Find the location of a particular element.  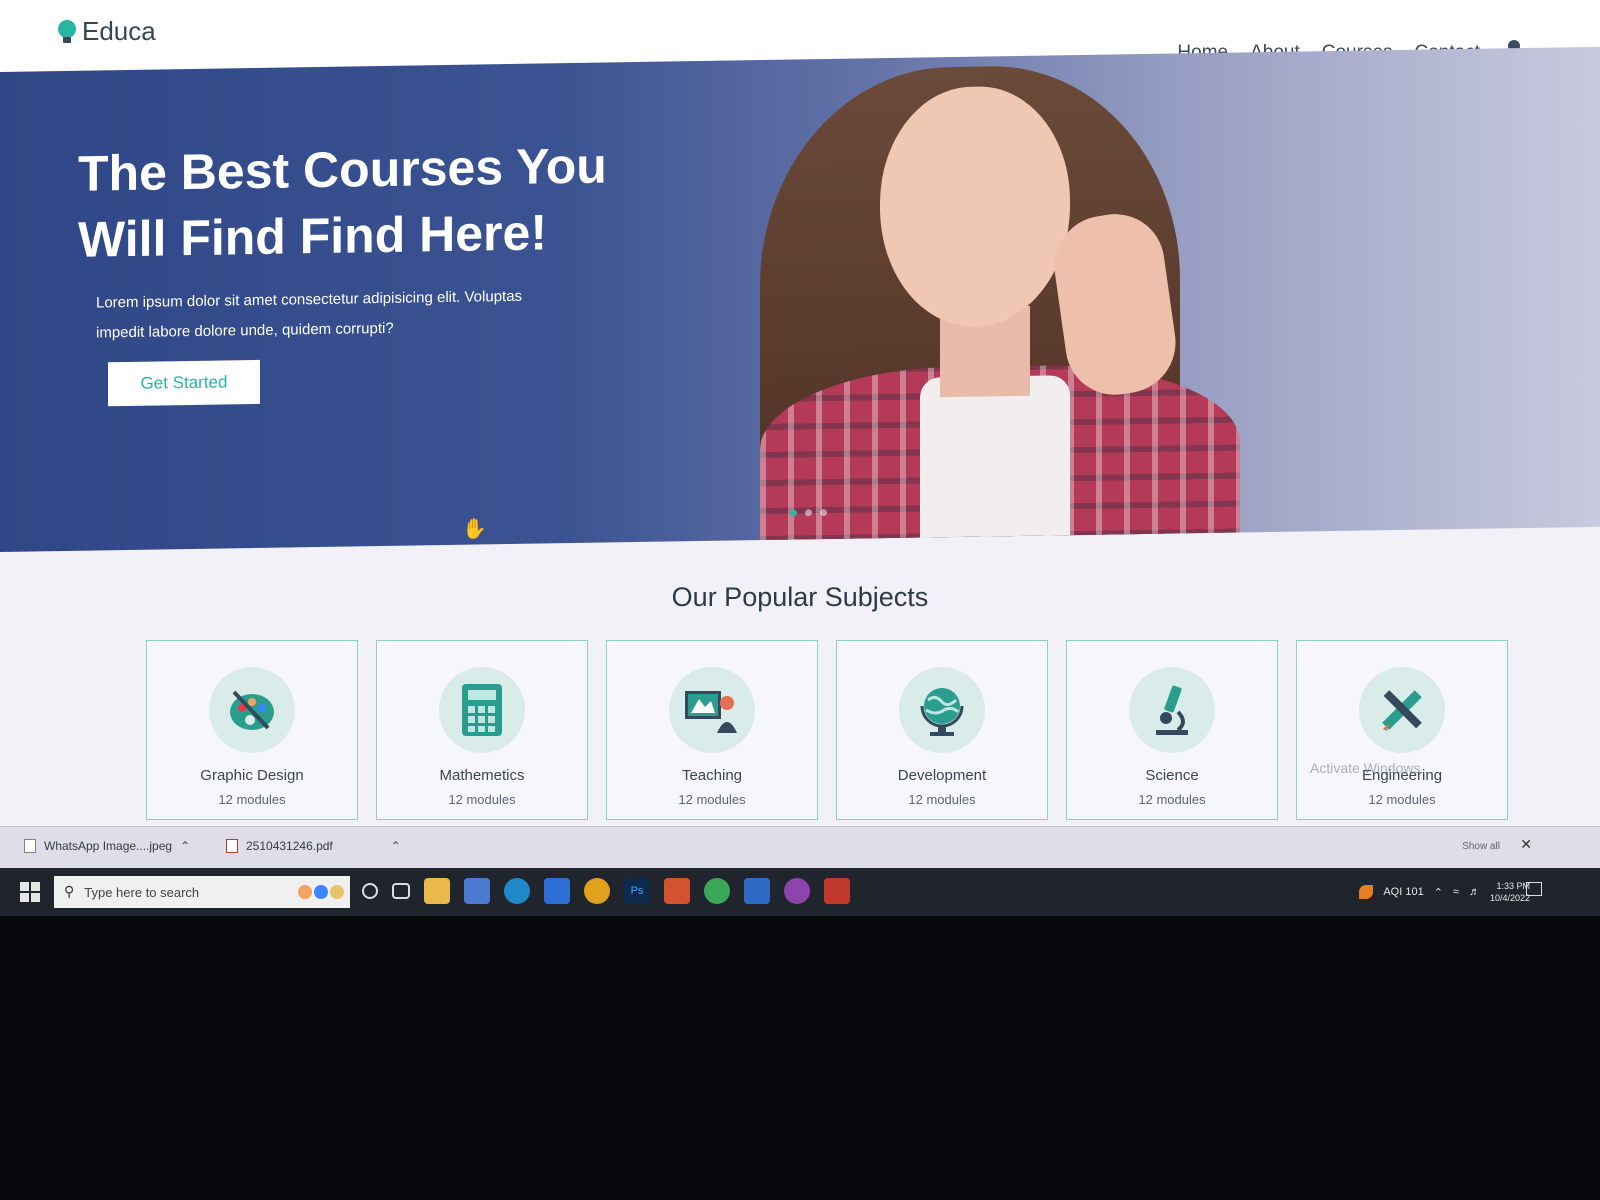

windows-activation-watermark: Activate Windows is located at coordinates (1365, 768).